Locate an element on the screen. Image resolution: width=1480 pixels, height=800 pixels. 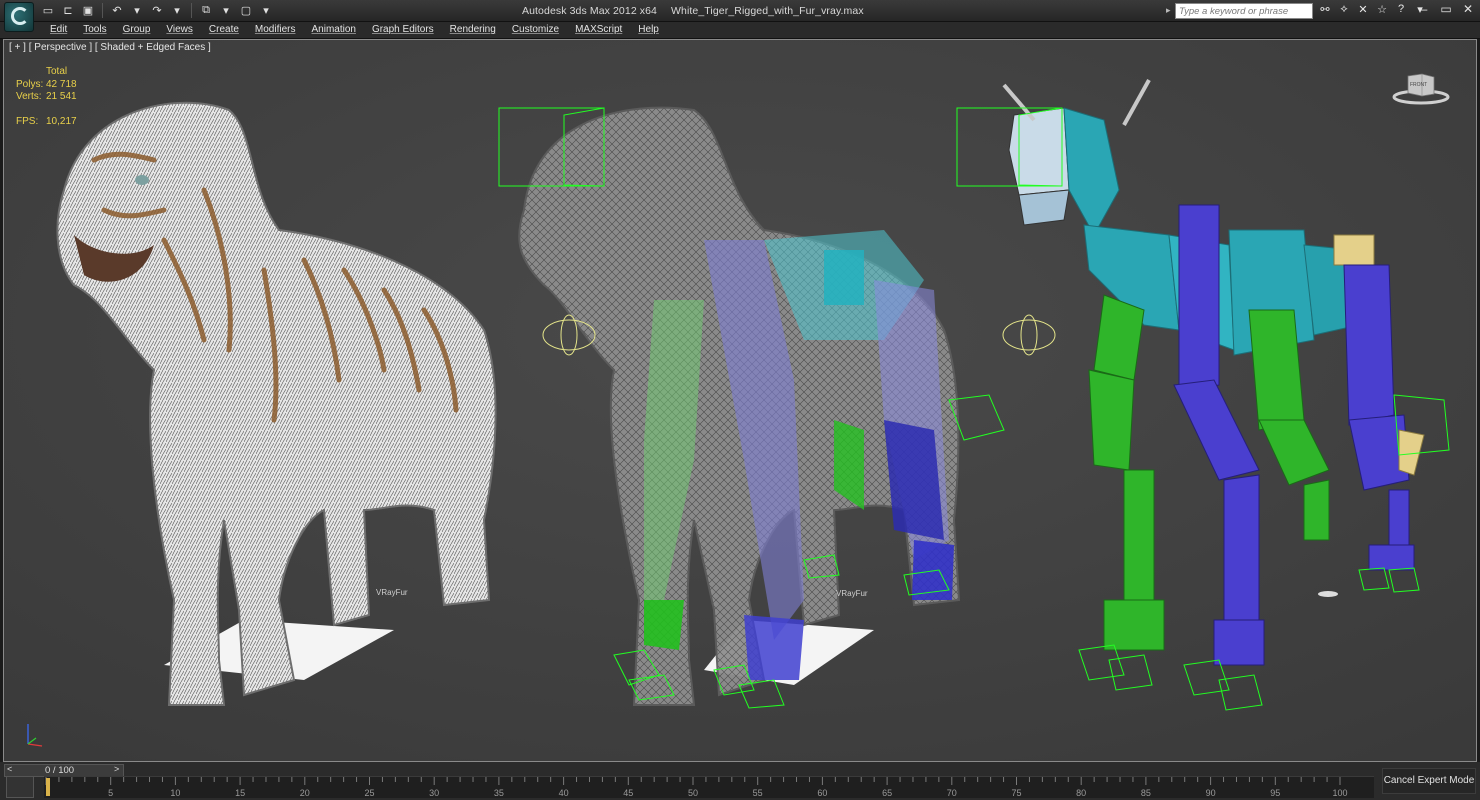
tick-label: 40 is located at coordinates (563, 793).